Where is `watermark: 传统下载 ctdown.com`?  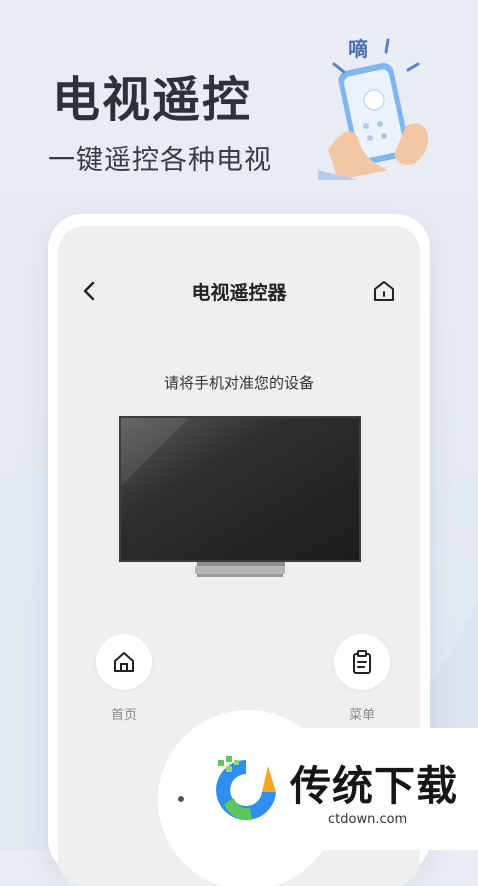 watermark: 传统下载 ctdown.com is located at coordinates (341, 789).